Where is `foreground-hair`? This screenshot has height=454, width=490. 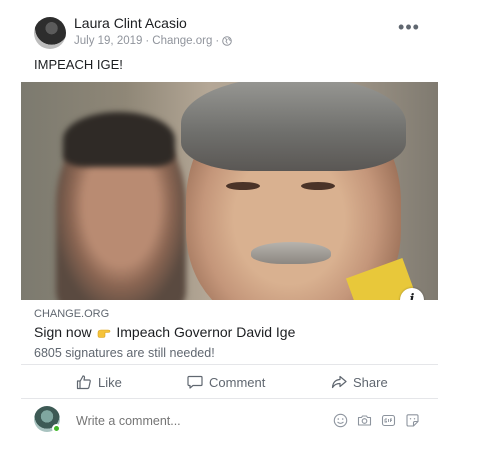 foreground-hair is located at coordinates (293, 126).